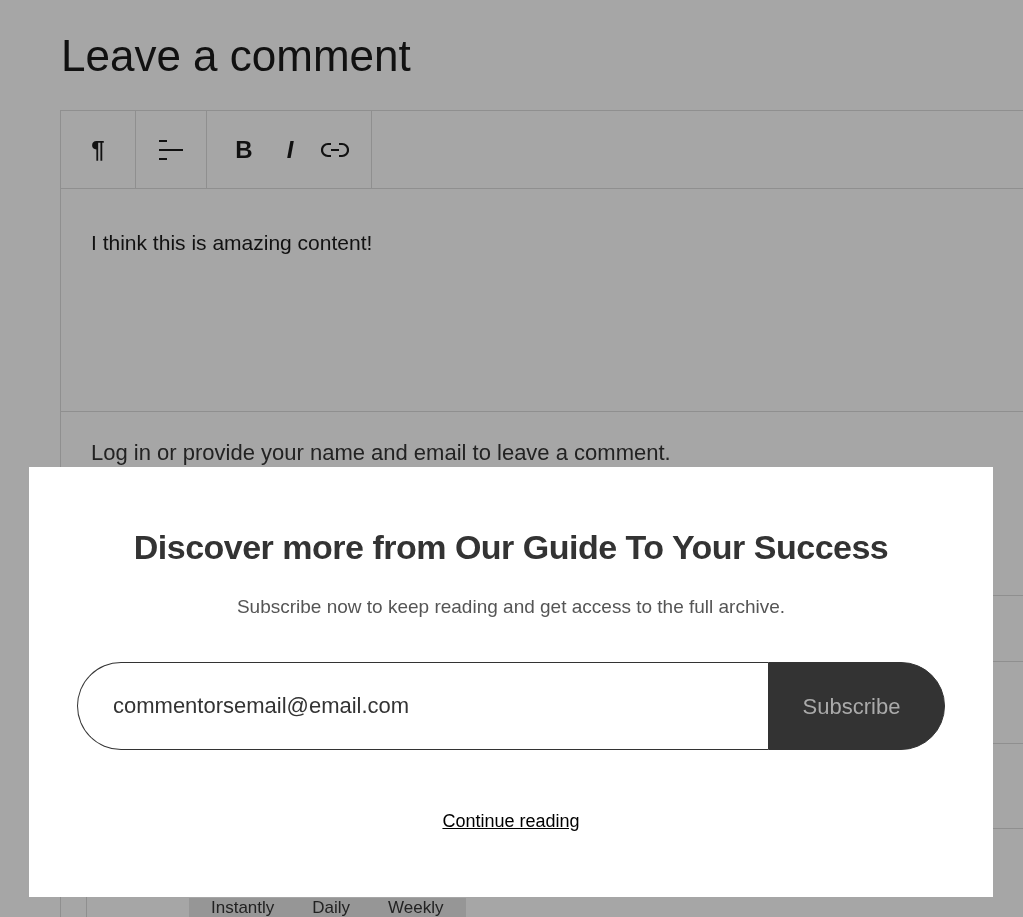 Image resolution: width=1023 pixels, height=917 pixels. What do you see at coordinates (381, 453) in the screenshot?
I see `login-prompt: Log in or provide your name and email to leave a comment.` at bounding box center [381, 453].